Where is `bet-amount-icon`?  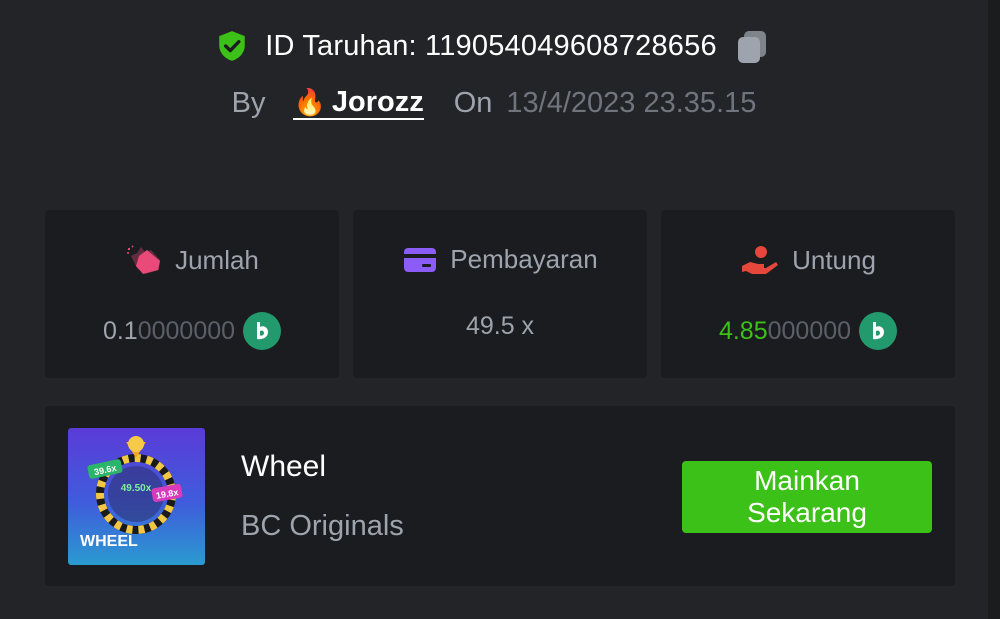 bet-amount-icon is located at coordinates (144, 260).